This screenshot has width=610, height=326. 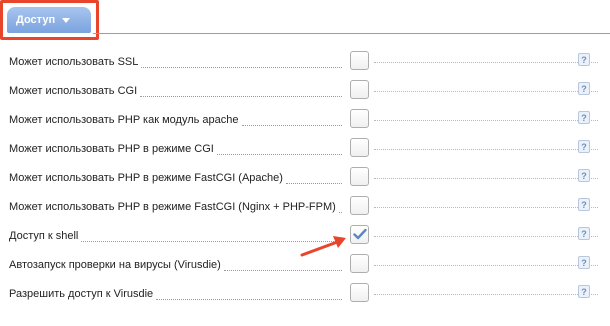 I want to click on setting-row-virusdie-access: Разрешить доступ к Virusdie ?, so click(x=305, y=293).